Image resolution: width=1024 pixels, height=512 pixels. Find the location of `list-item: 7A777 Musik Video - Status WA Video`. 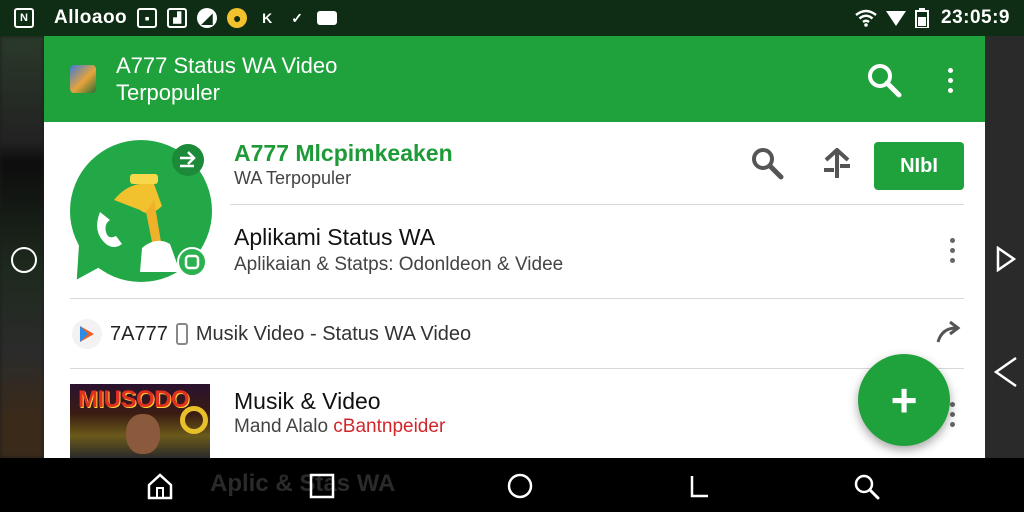

list-item: 7A777 Musik Video - Status WA Video is located at coordinates (518, 334).